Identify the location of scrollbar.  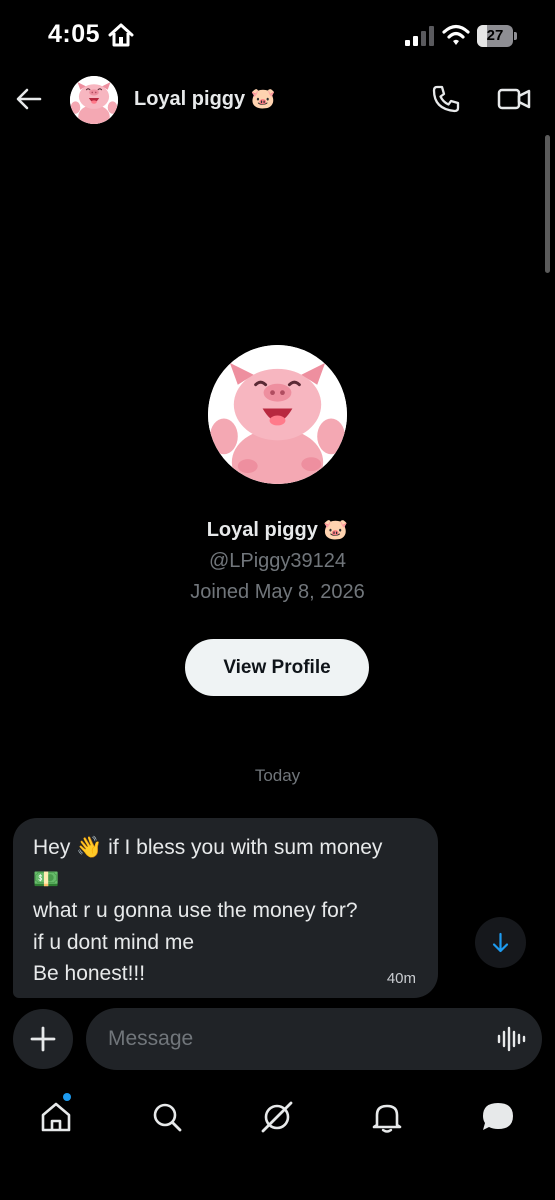
(547, 204).